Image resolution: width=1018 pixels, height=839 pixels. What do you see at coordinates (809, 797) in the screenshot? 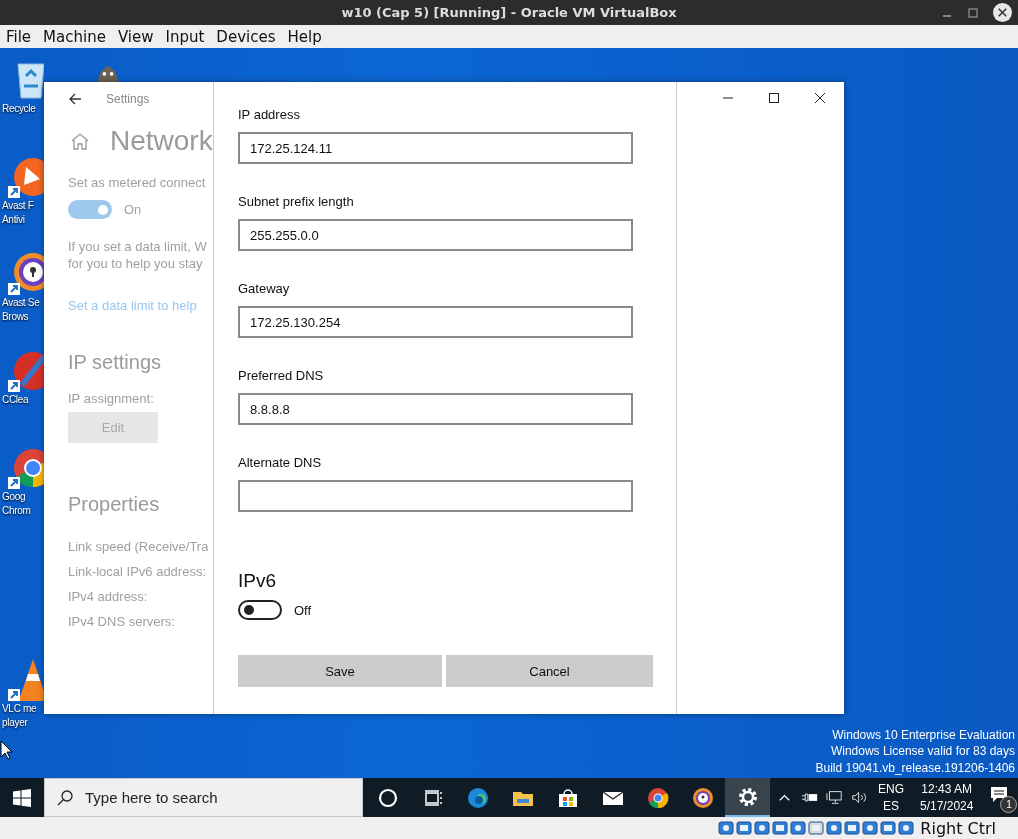
I see `power-plug-icon` at bounding box center [809, 797].